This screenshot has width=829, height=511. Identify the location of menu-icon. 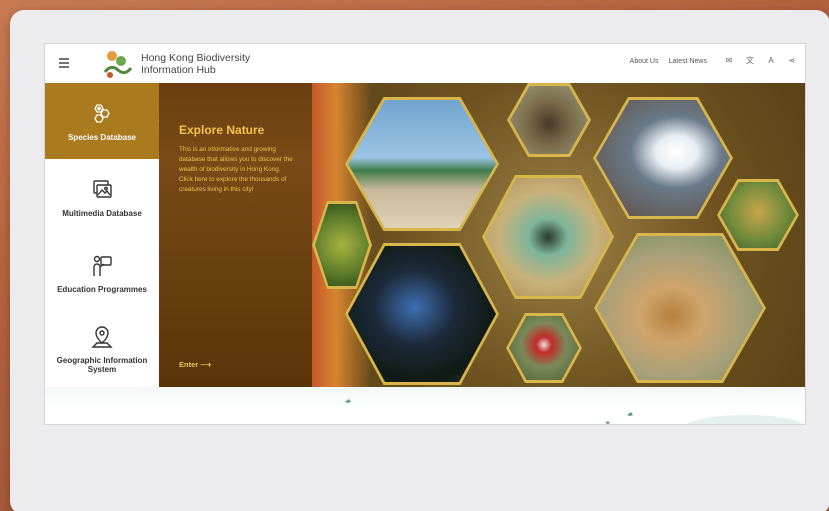
(64, 63).